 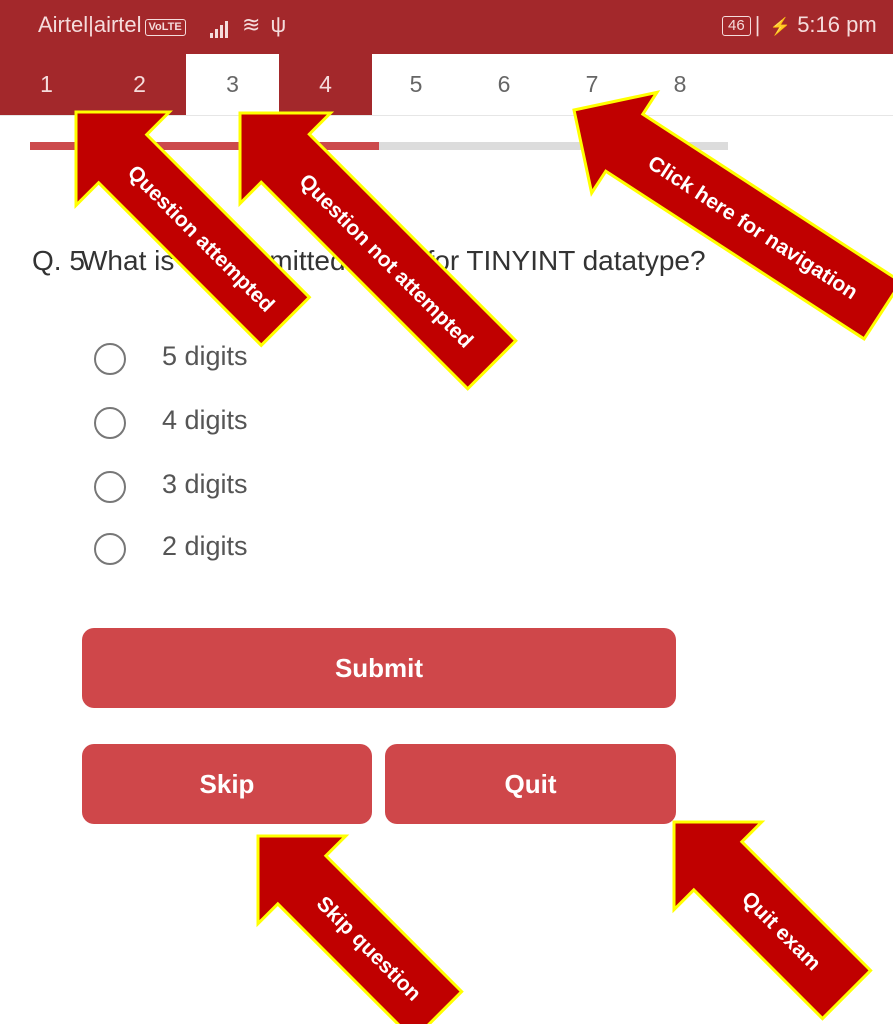 I want to click on submit-button: Submit, so click(x=379, y=668).